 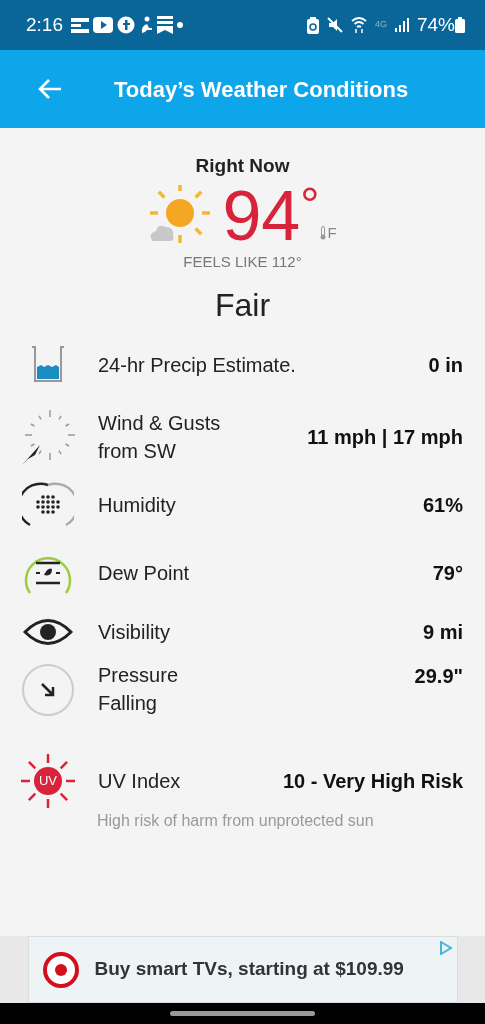 What do you see at coordinates (48, 632) in the screenshot?
I see `eye-icon` at bounding box center [48, 632].